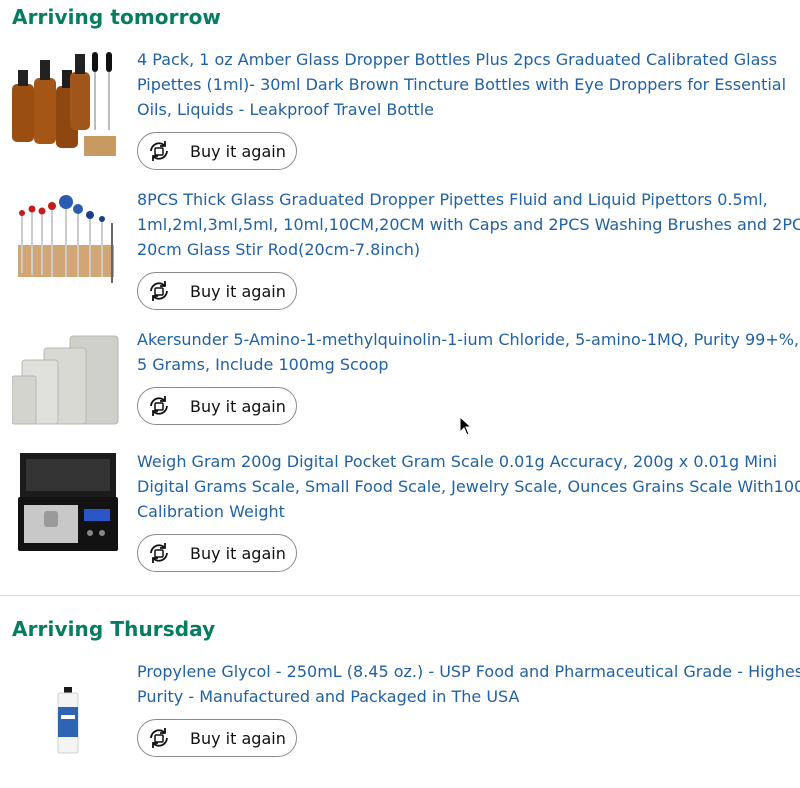  I want to click on foil-pouches-image, so click(67, 380).